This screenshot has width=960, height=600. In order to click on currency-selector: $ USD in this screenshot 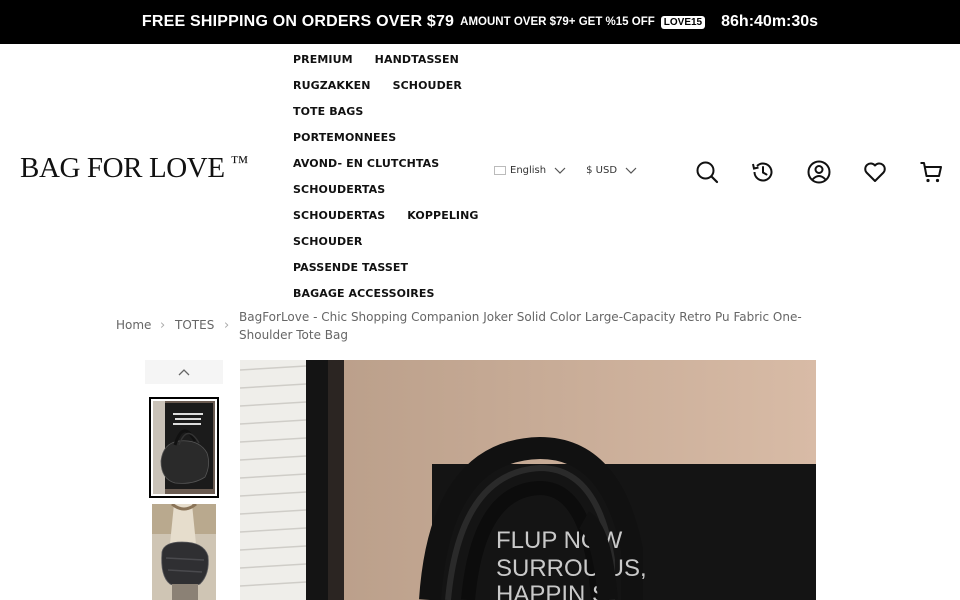, I will do `click(611, 170)`.